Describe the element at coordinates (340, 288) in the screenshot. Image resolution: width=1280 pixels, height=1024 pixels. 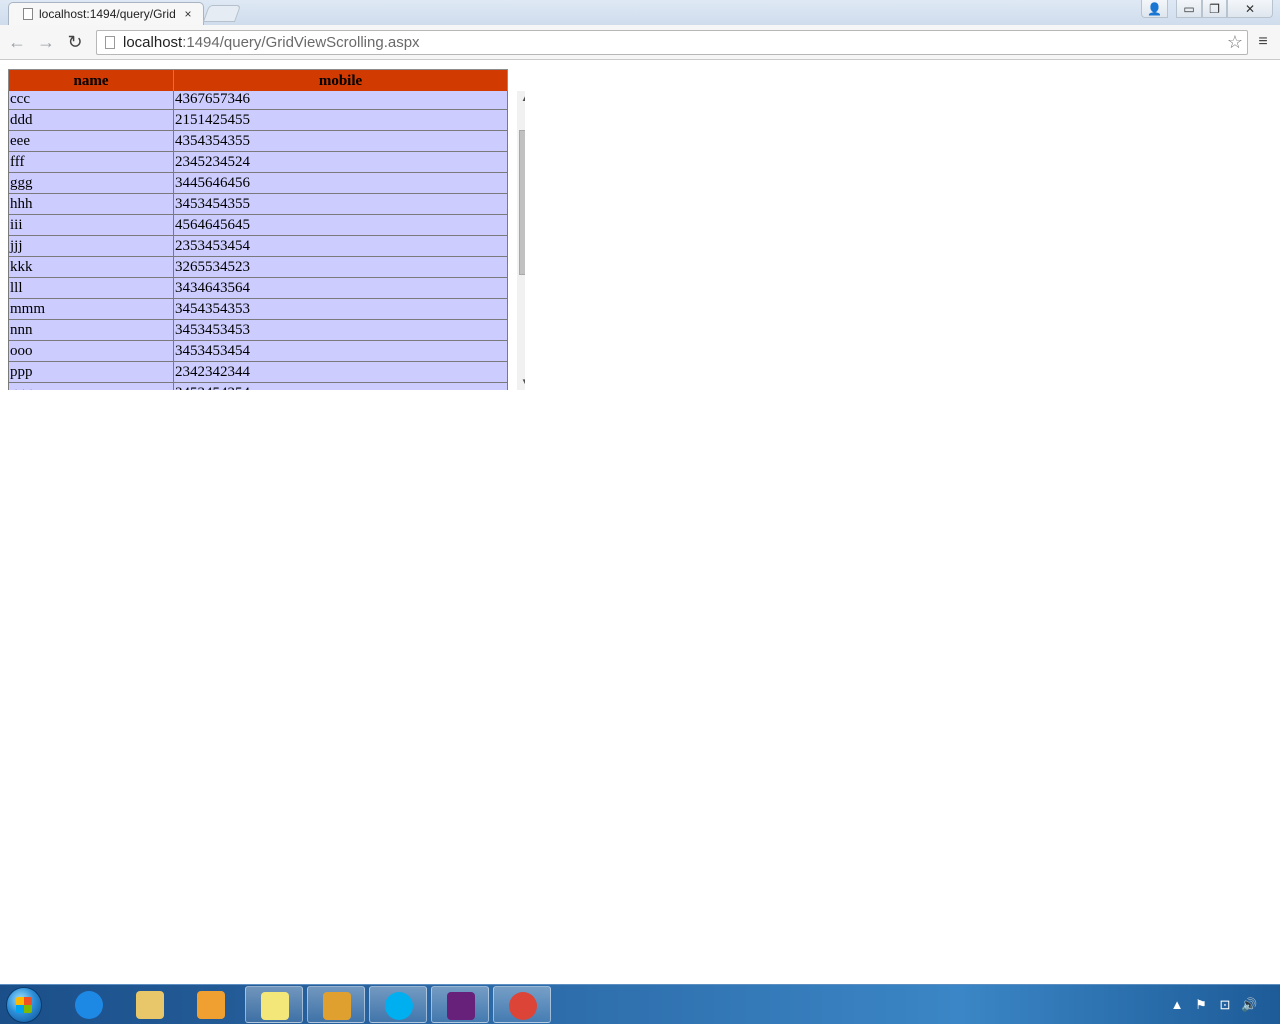
I see `cell-mobile: 3434643564` at that location.